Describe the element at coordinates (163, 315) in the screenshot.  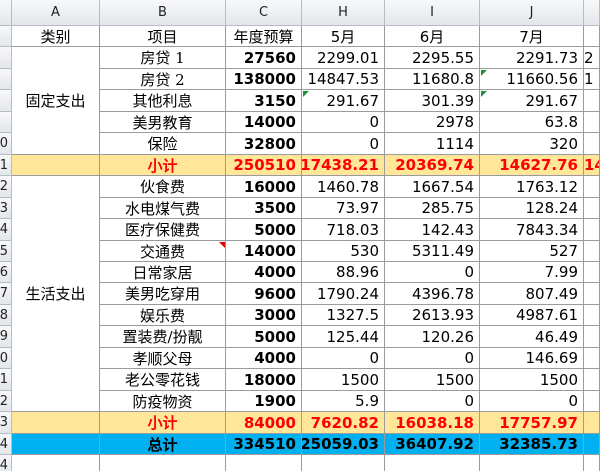
I see `item-name: 娱乐费` at that location.